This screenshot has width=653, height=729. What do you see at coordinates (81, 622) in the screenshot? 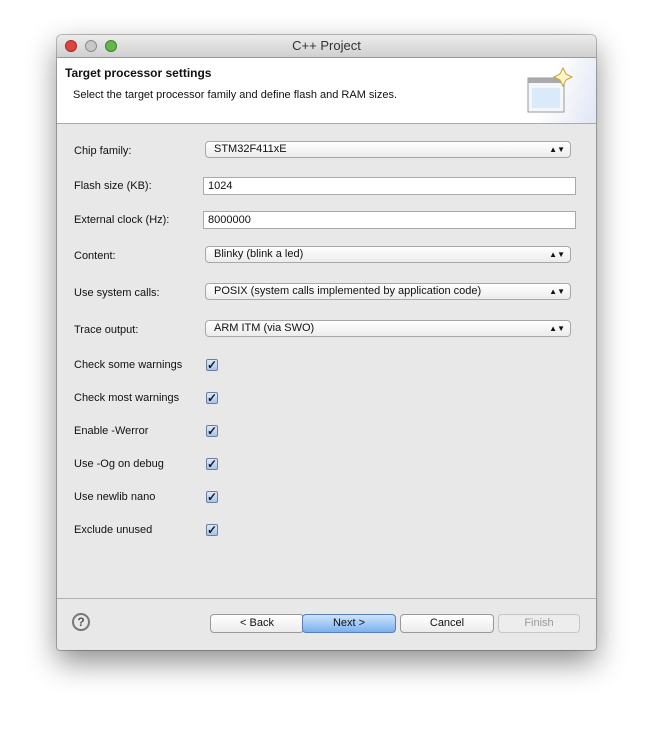
I see `help-icon: ?` at bounding box center [81, 622].